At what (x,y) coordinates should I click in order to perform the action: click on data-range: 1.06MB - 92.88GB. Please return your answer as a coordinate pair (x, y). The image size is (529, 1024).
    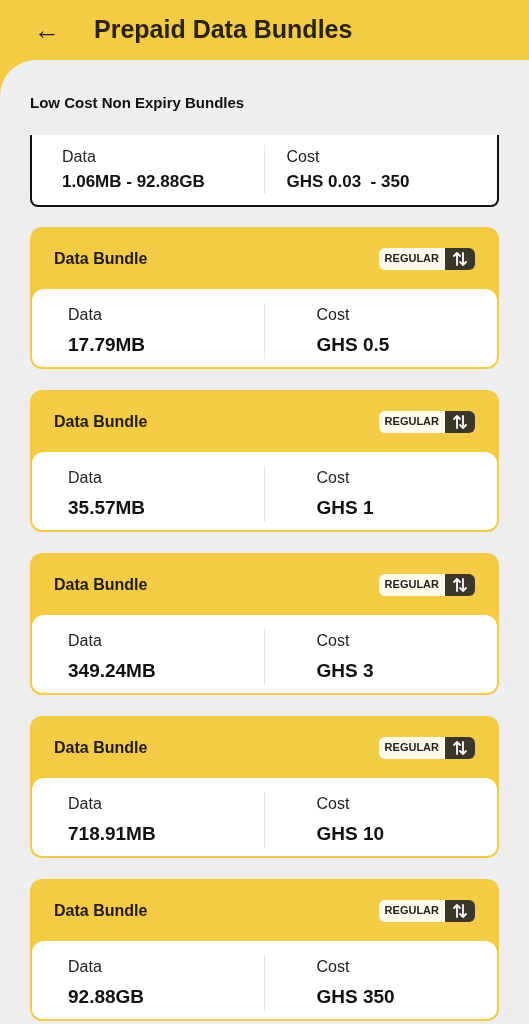
    Looking at the image, I should click on (134, 181).